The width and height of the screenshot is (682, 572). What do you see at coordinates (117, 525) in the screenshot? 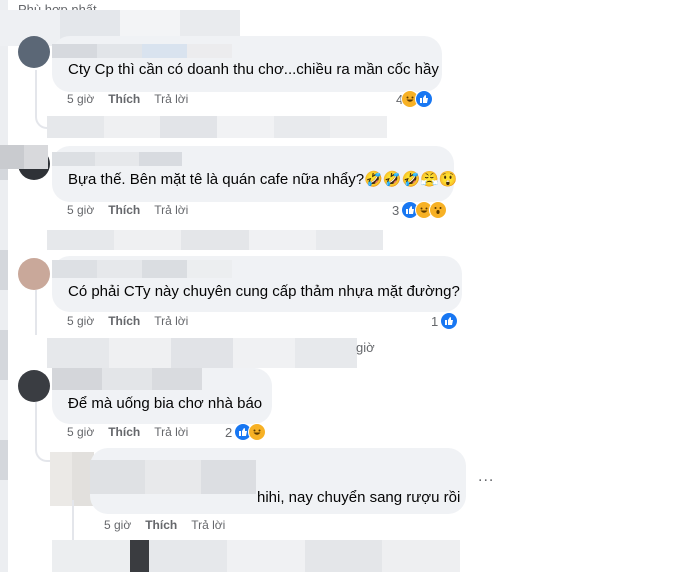
I see `reply-time: 5 giờ` at bounding box center [117, 525].